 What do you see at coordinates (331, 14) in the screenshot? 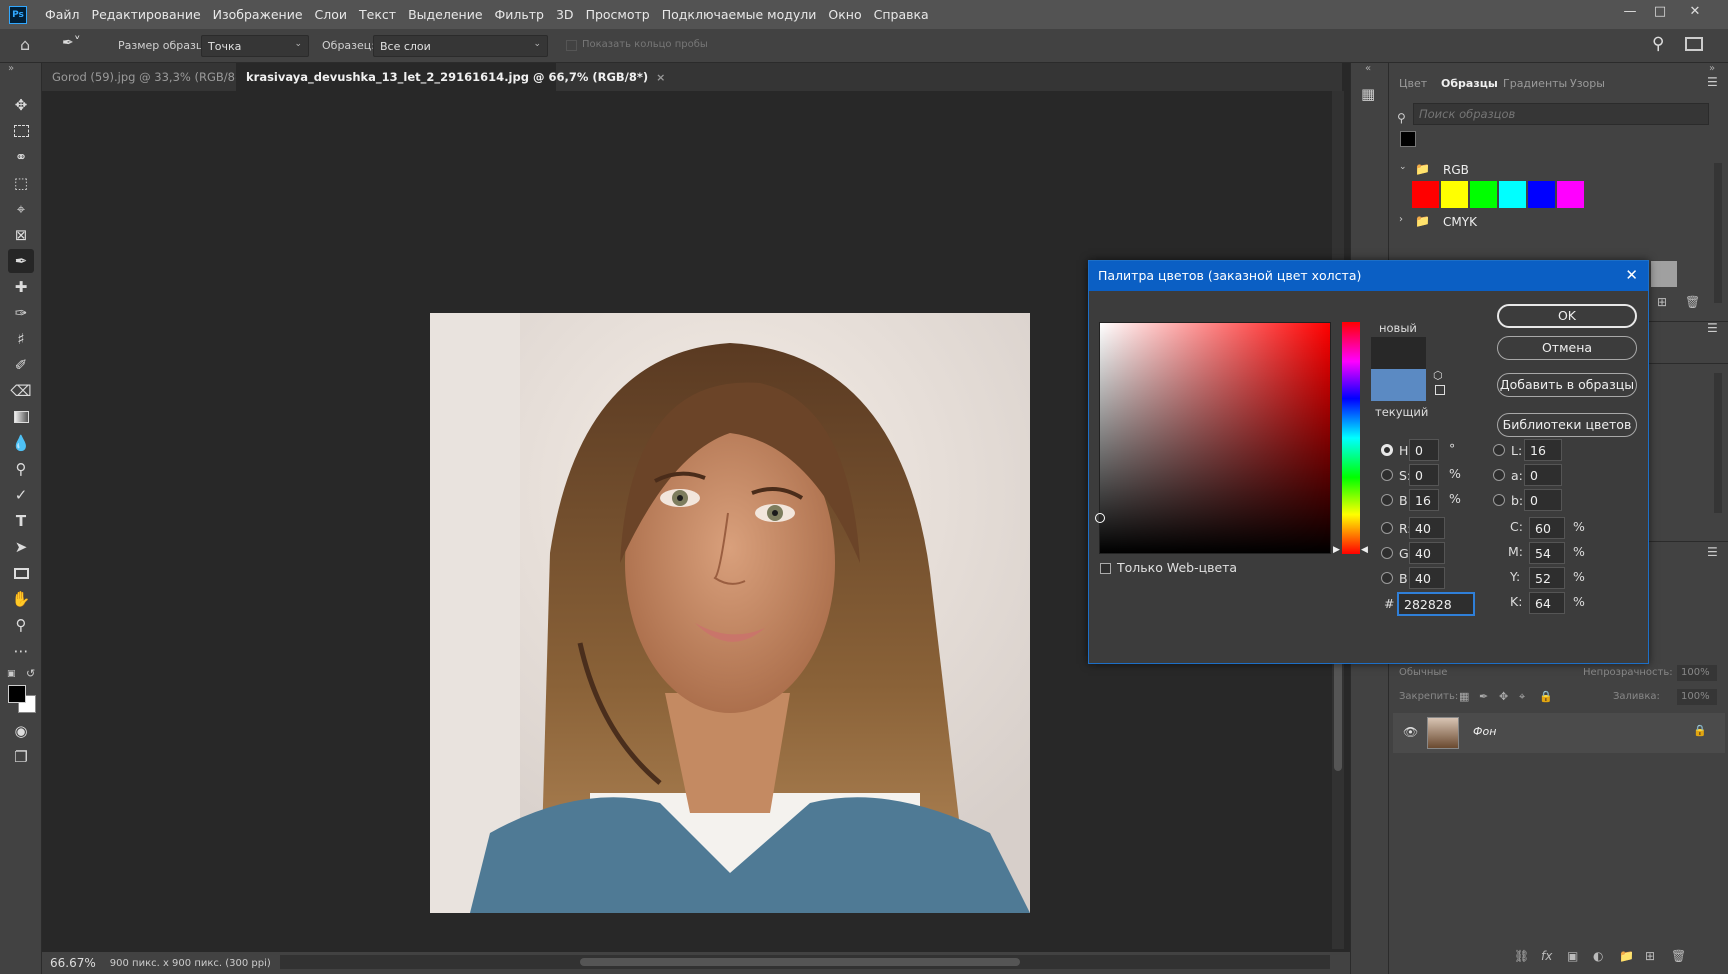
I see `menu-layers: Слои` at bounding box center [331, 14].